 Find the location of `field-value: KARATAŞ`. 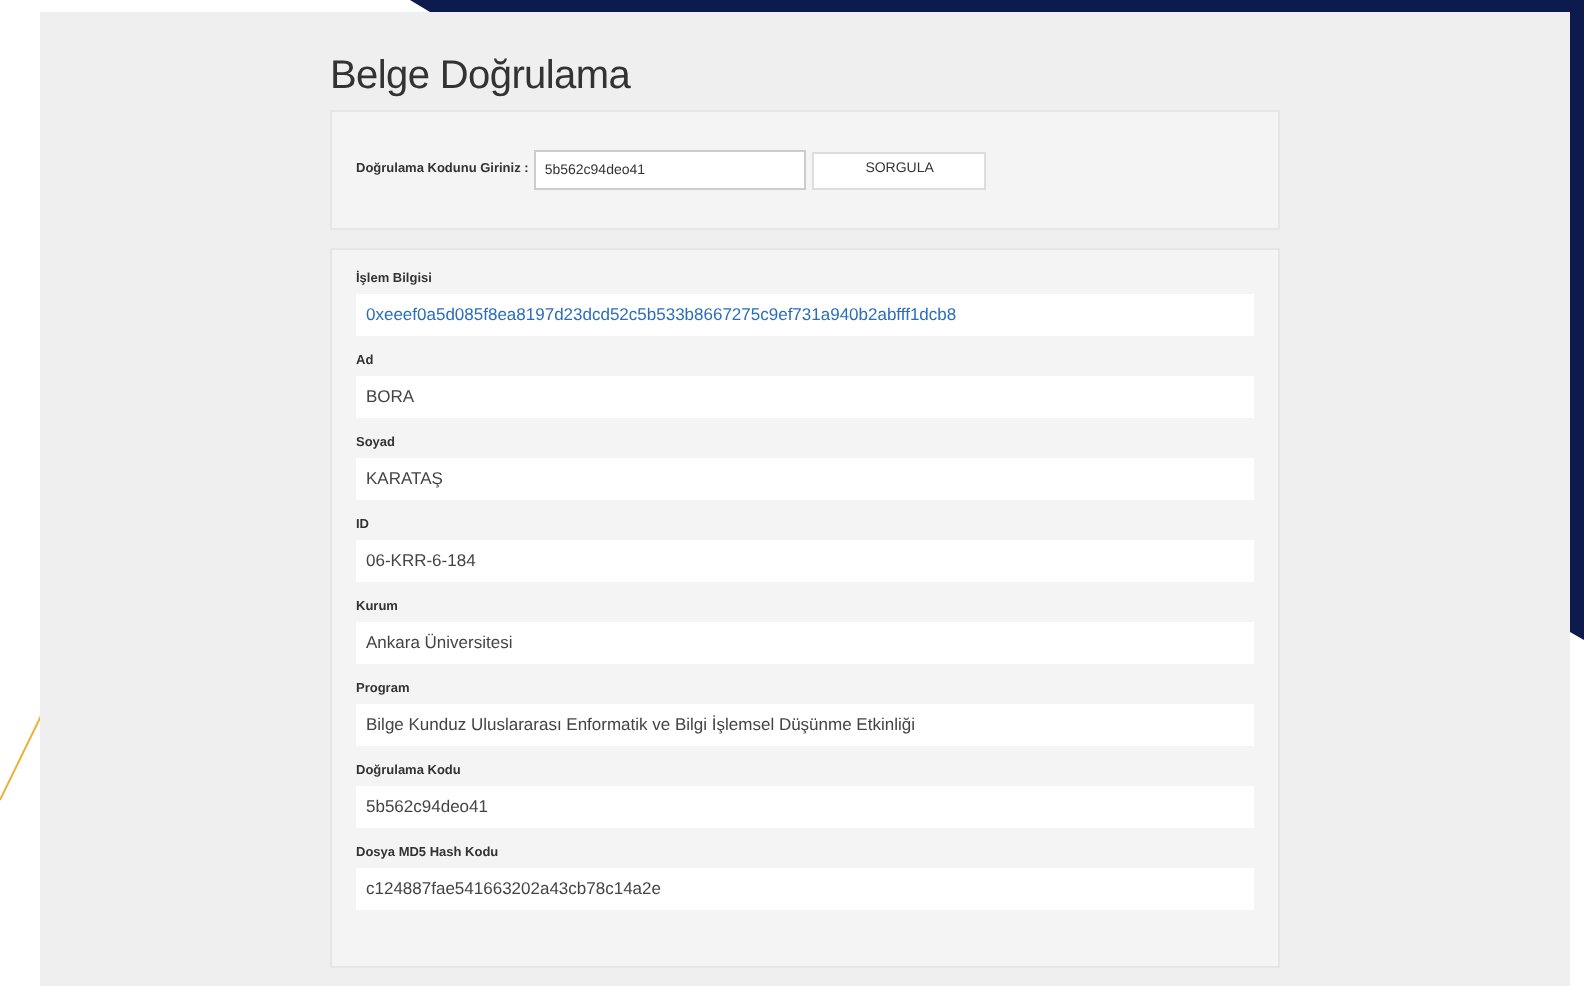

field-value: KARATAŞ is located at coordinates (805, 479).